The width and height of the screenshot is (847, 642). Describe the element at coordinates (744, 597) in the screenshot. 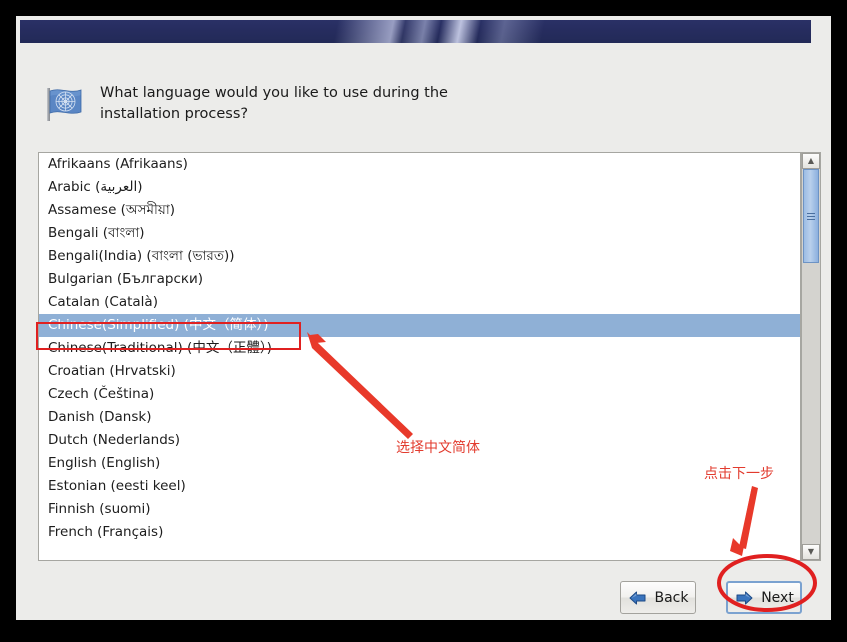

I see `arrow-right-icon` at that location.